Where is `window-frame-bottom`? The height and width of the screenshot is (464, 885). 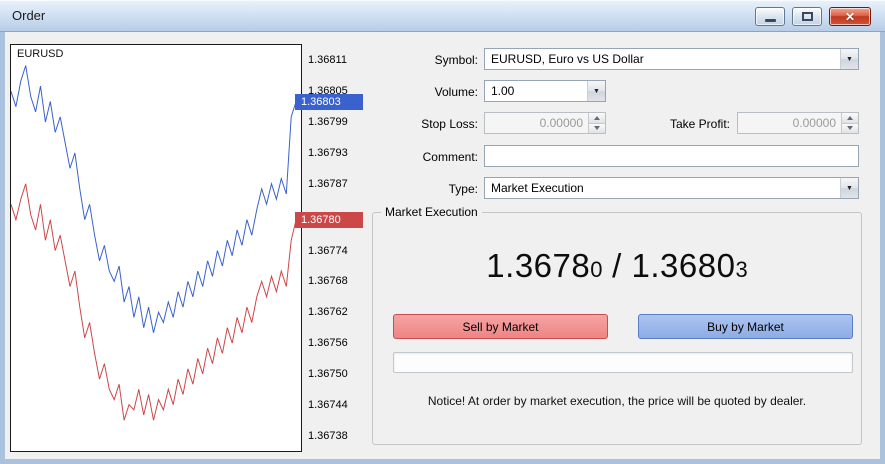
window-frame-bottom is located at coordinates (442, 461).